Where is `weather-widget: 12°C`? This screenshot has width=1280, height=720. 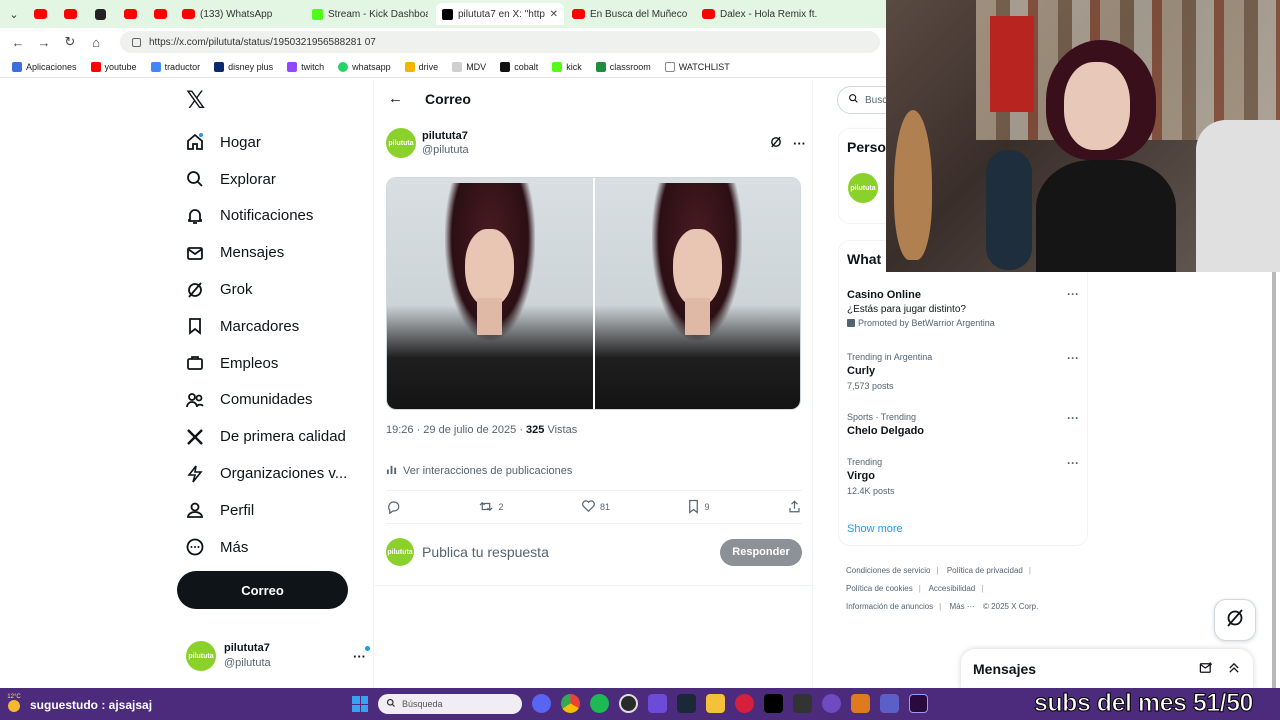
weather-widget: 12°C is located at coordinates (14, 704).